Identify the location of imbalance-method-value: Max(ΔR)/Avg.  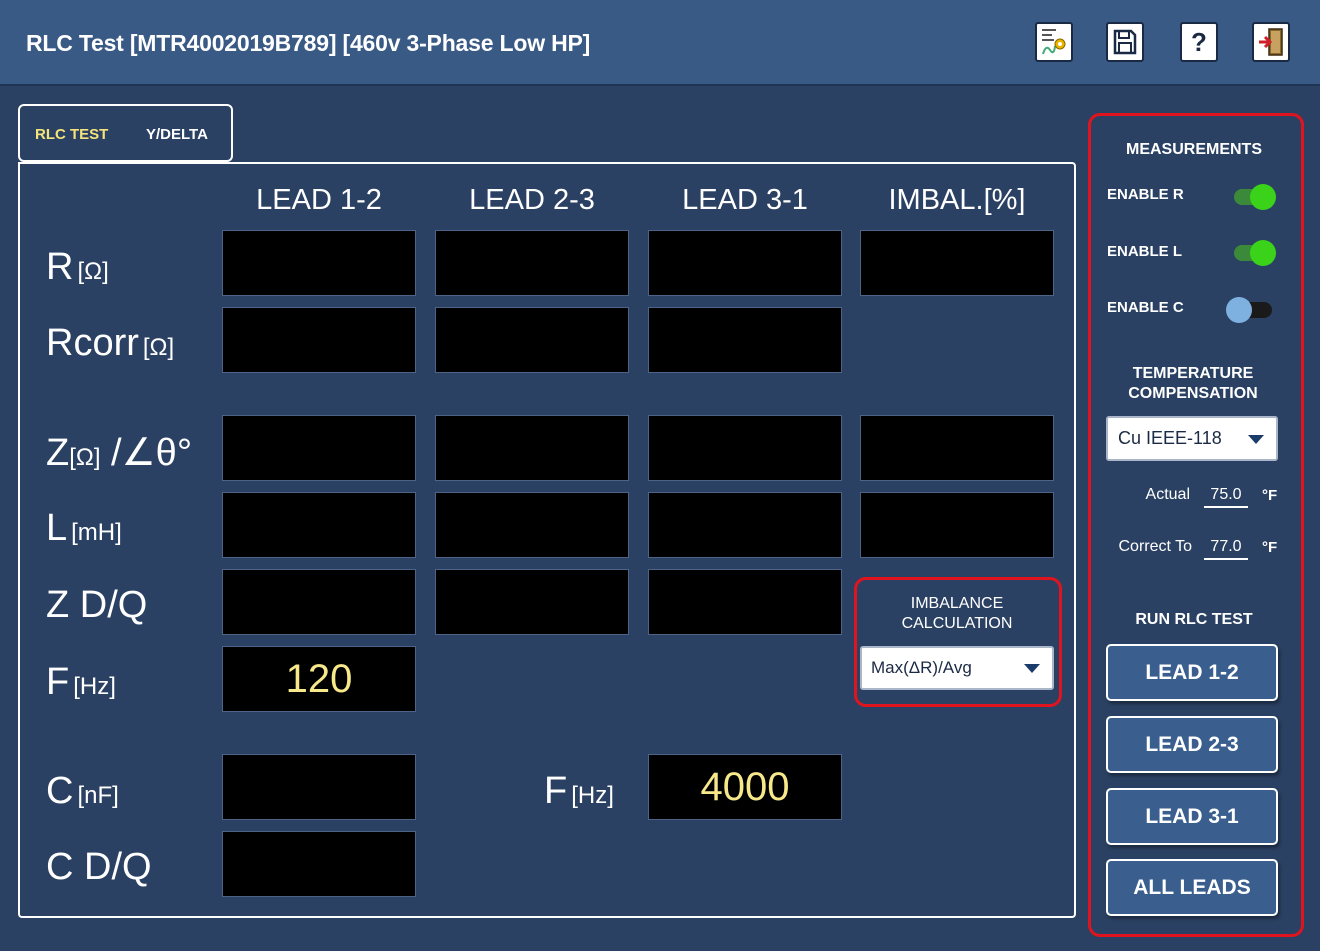
(921, 667).